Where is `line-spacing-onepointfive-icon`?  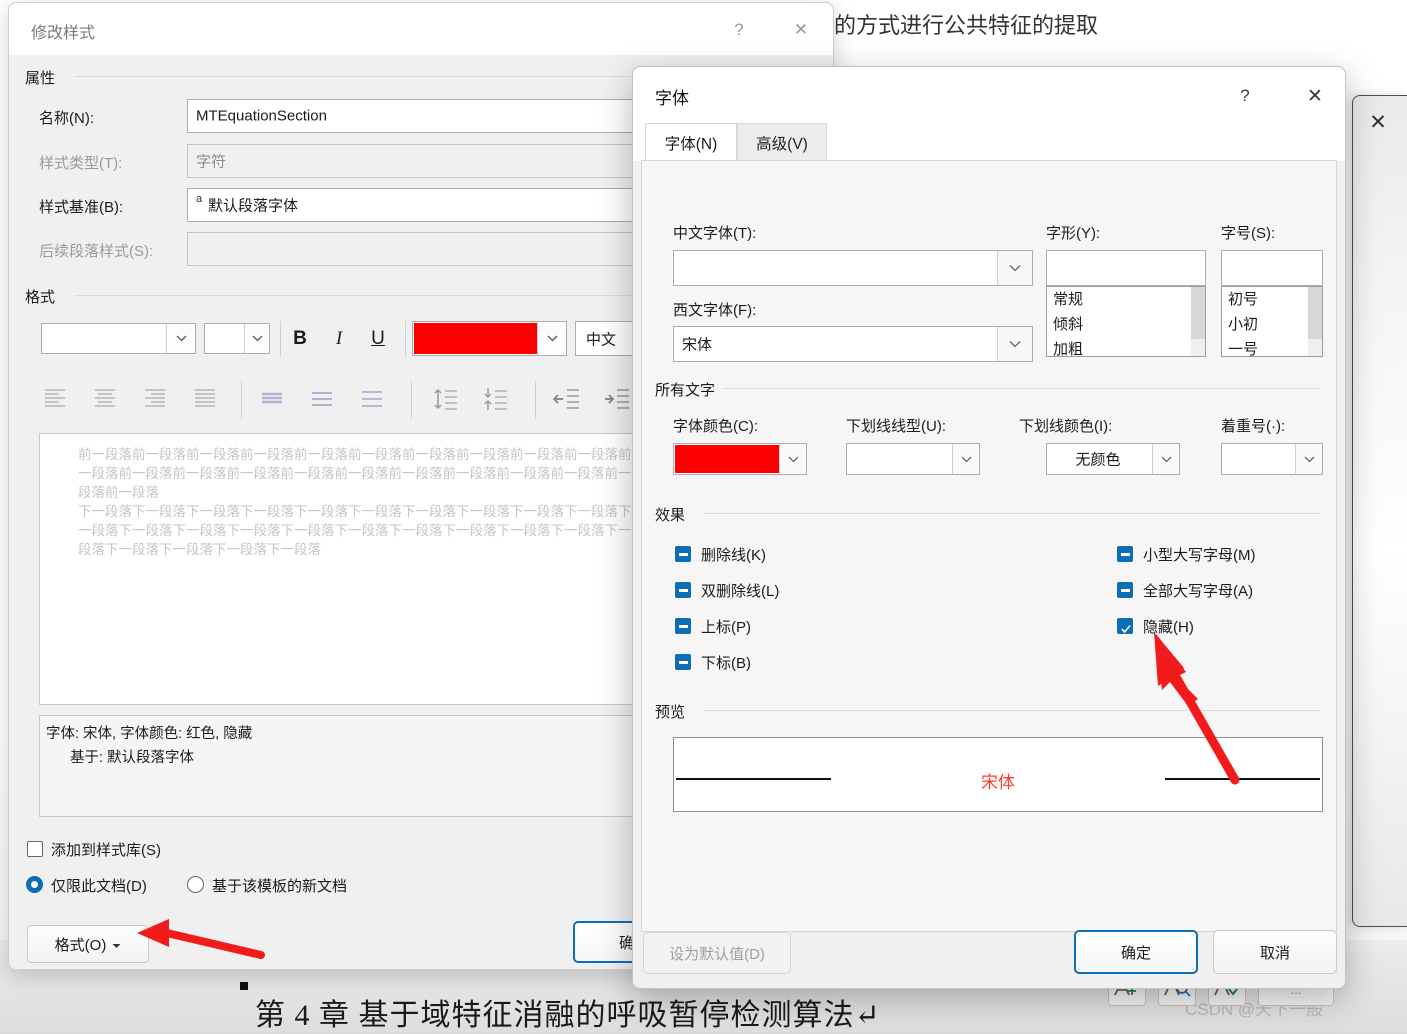 line-spacing-onepointfive-icon is located at coordinates (322, 401).